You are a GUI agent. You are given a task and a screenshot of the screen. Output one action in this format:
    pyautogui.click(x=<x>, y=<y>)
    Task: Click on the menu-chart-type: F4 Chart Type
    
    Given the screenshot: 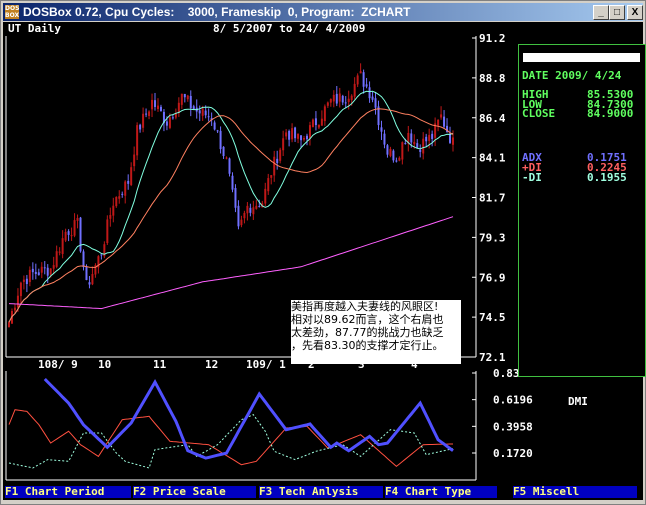 What is the action you would take?
    pyautogui.click(x=441, y=492)
    